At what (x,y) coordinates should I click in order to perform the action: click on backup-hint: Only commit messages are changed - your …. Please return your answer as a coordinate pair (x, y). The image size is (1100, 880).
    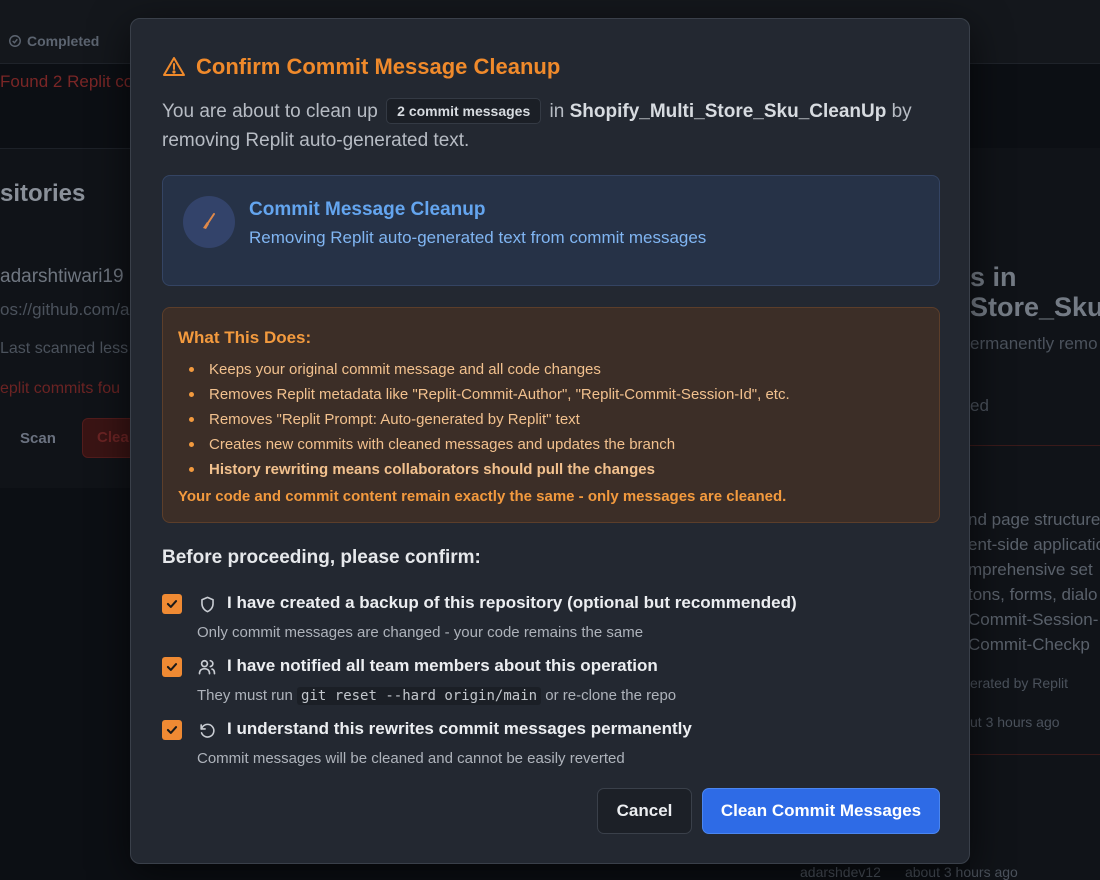
    Looking at the image, I should click on (420, 632).